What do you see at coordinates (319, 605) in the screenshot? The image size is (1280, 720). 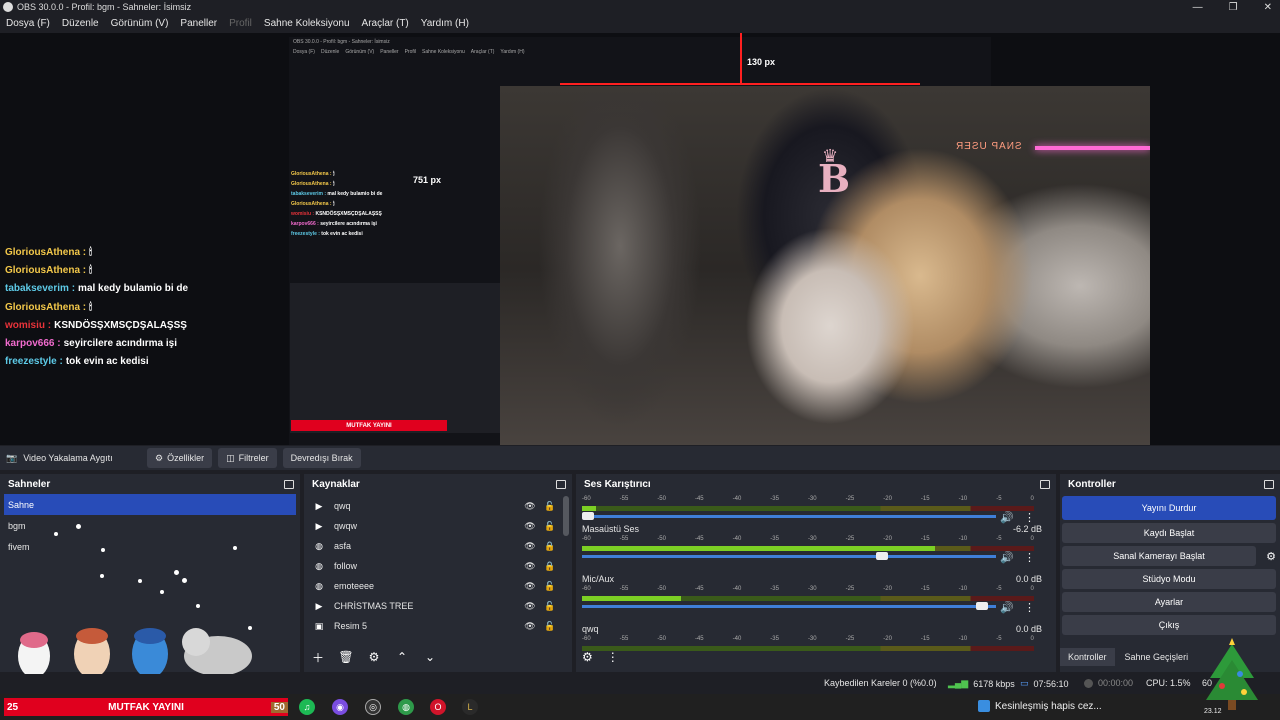 I see `media-source-icon: ▶` at bounding box center [319, 605].